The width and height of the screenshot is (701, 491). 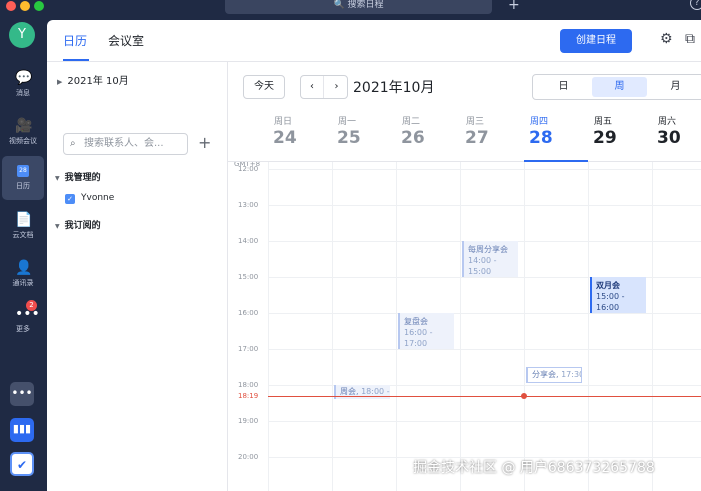 What do you see at coordinates (98, 81) in the screenshot?
I see `mini-month-label: 2021年 10月` at bounding box center [98, 81].